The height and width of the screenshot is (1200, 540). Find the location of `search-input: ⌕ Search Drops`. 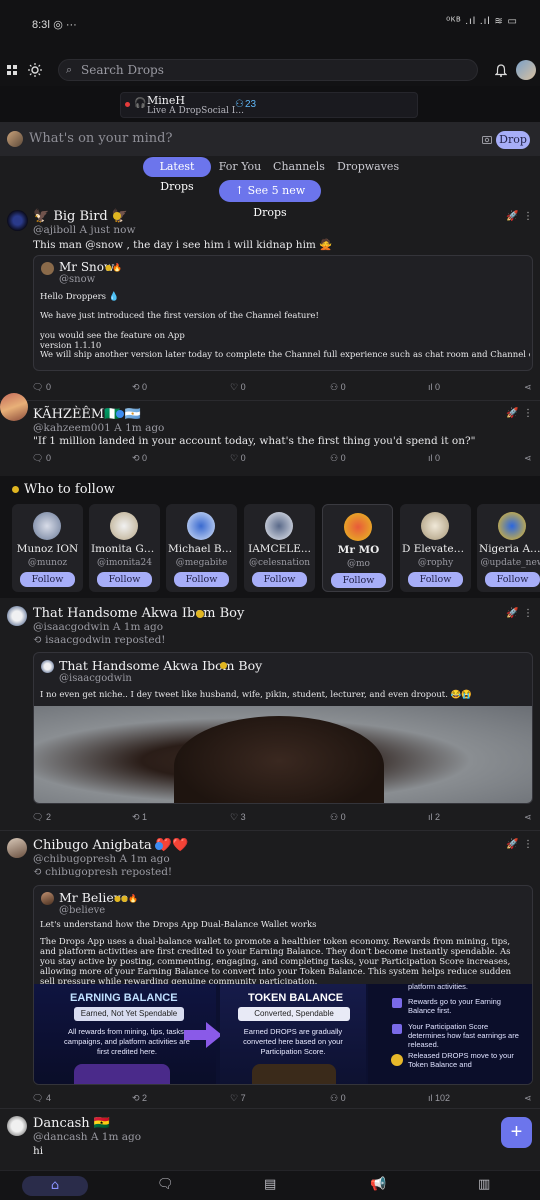

search-input: ⌕ Search Drops is located at coordinates (268, 70).